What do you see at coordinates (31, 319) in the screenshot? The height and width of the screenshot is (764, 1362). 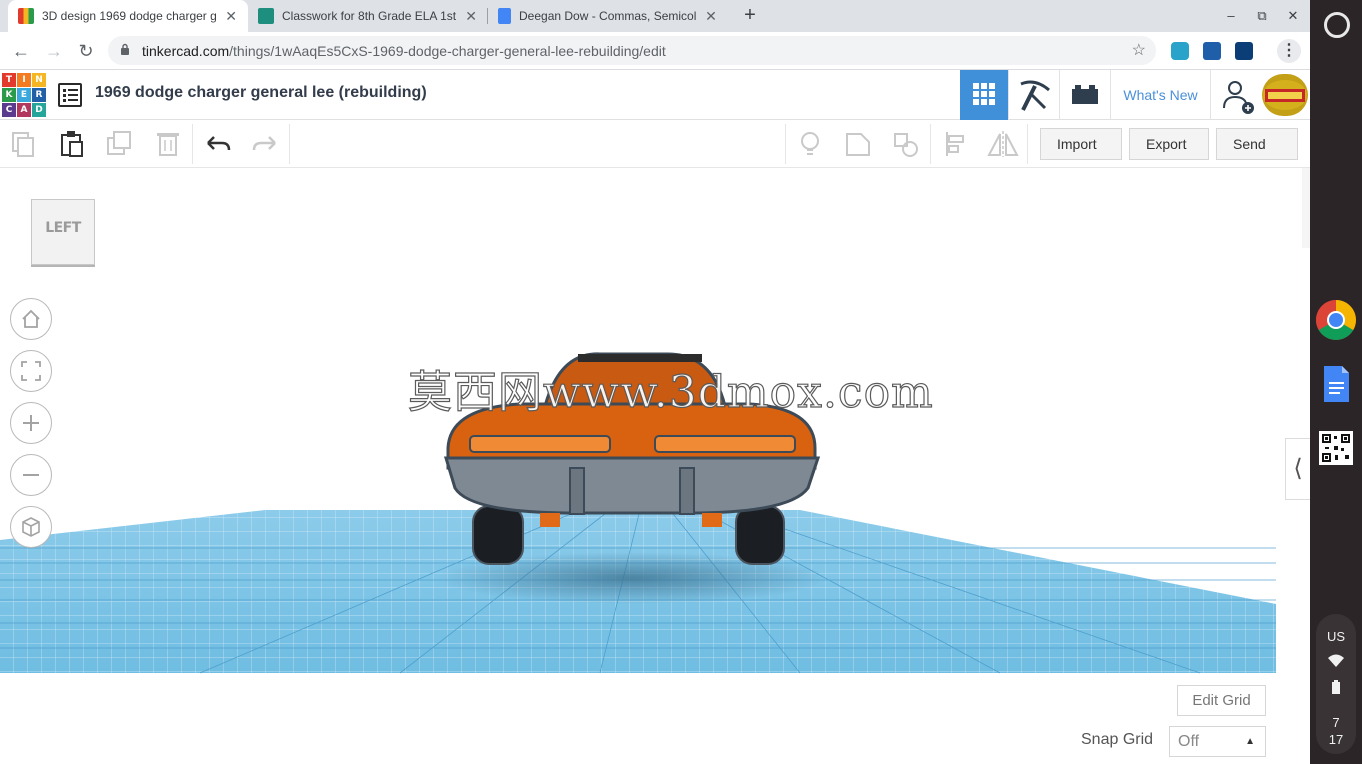 I see `home-view-button` at bounding box center [31, 319].